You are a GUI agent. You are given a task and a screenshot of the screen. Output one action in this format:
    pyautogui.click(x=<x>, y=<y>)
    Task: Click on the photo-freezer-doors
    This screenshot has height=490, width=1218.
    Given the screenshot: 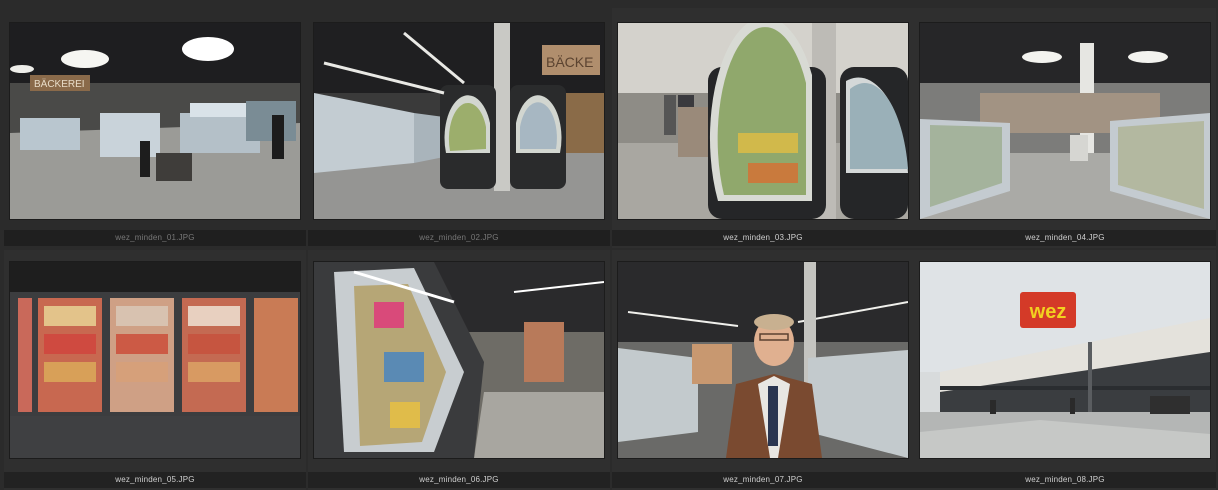 What is the action you would take?
    pyautogui.click(x=155, y=360)
    